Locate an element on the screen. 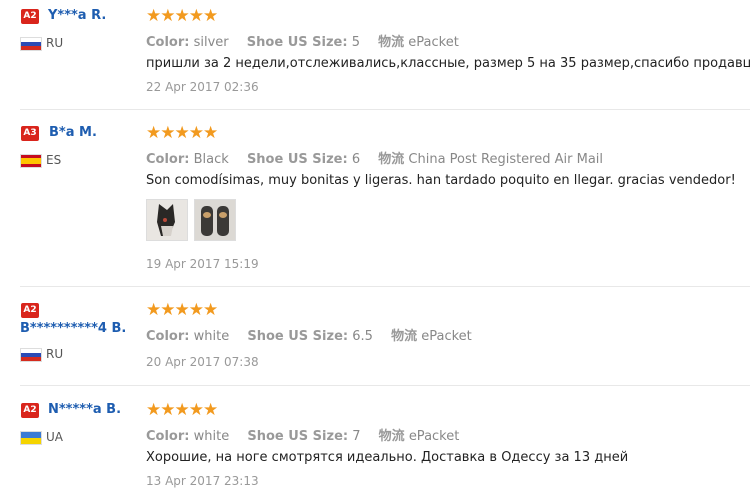 The image size is (750, 488). country-code: ES is located at coordinates (54, 160).